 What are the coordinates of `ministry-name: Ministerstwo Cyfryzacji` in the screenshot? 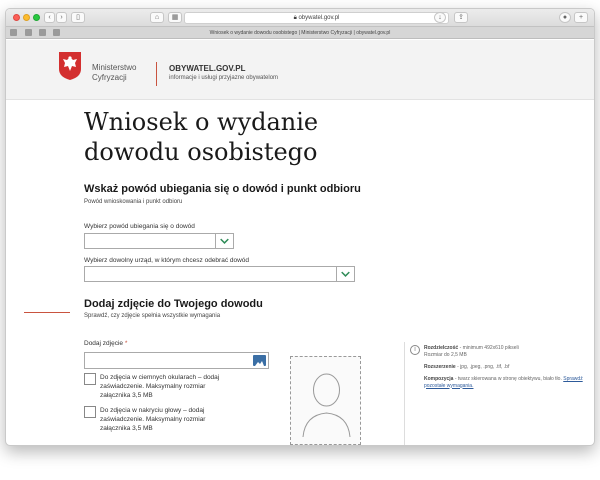 It's located at (114, 73).